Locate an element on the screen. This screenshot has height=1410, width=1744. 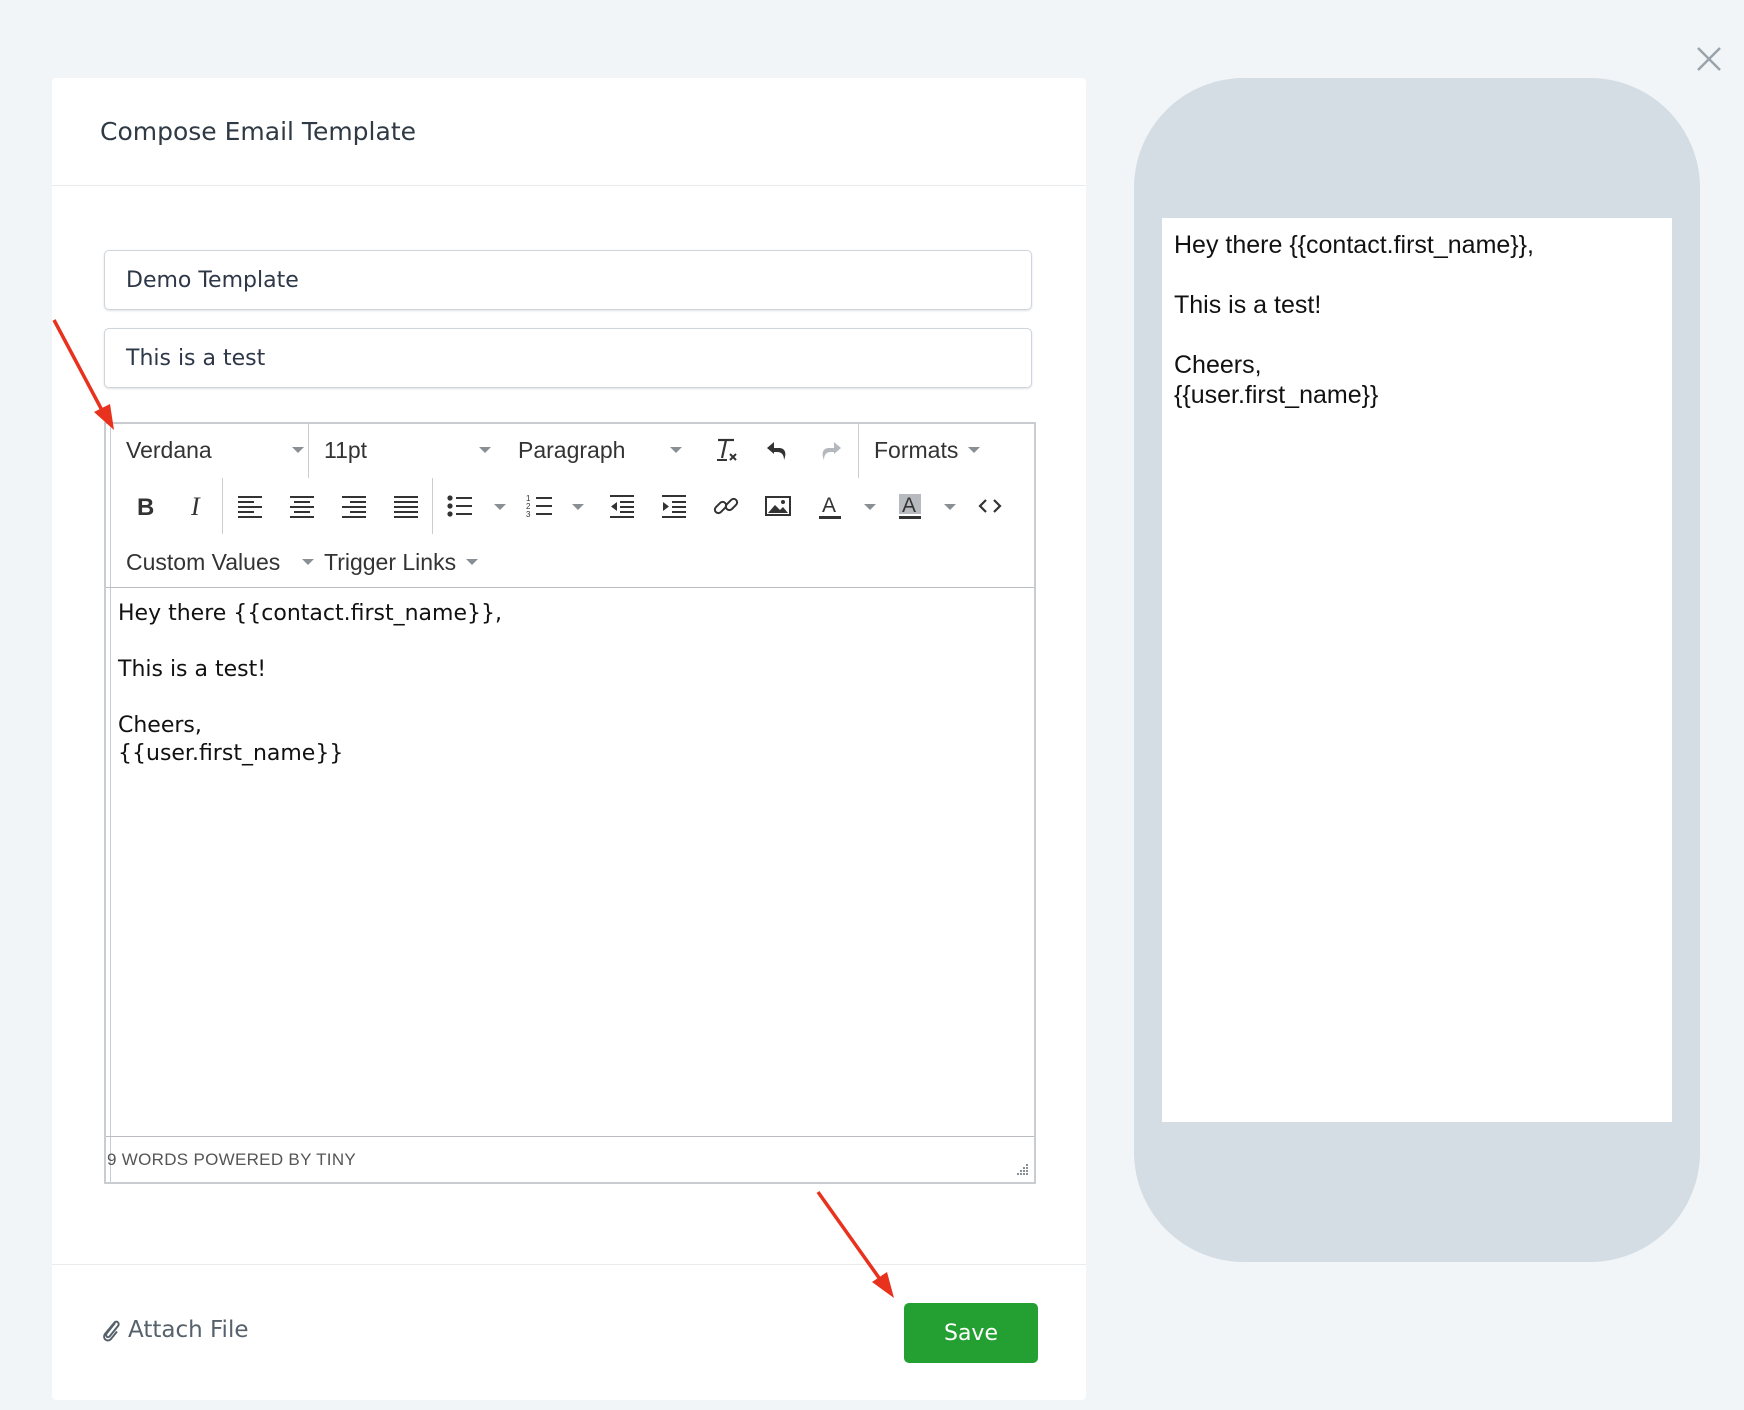
italic-button: I is located at coordinates (196, 506).